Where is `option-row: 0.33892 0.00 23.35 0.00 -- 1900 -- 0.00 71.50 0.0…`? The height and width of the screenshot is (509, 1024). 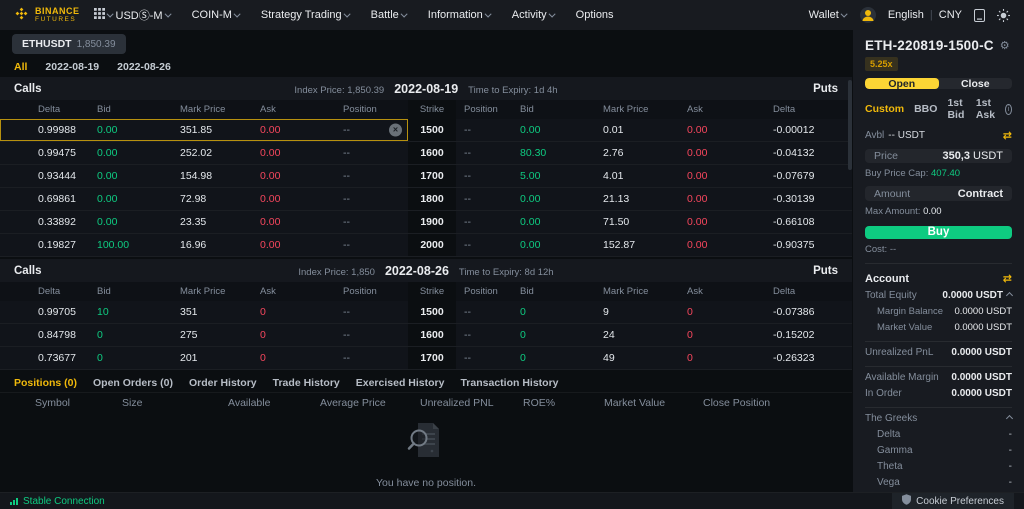
option-row: 0.33892 0.00 23.35 0.00 -- 1900 -- 0.00 71.50 0.0… is located at coordinates (426, 222).